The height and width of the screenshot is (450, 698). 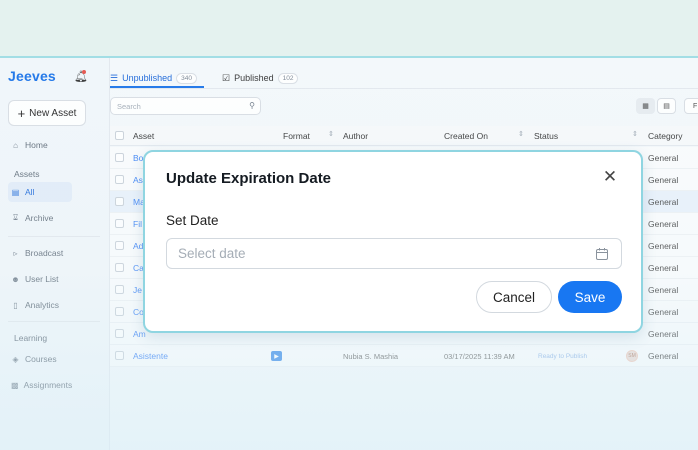 I want to click on search-icon: ⚲, so click(x=252, y=105).